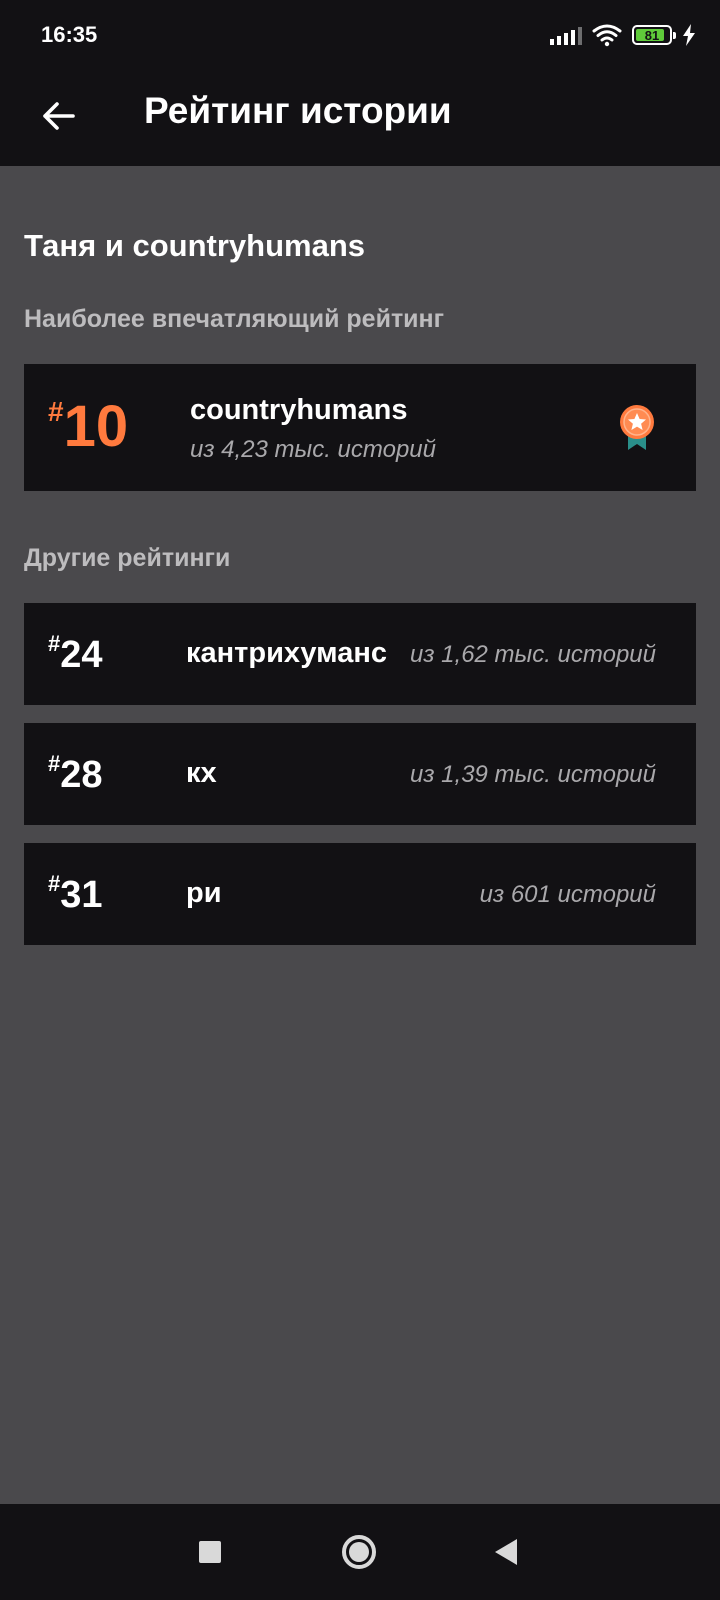 The height and width of the screenshot is (1600, 720). I want to click on battery-icon: 81, so click(654, 35).